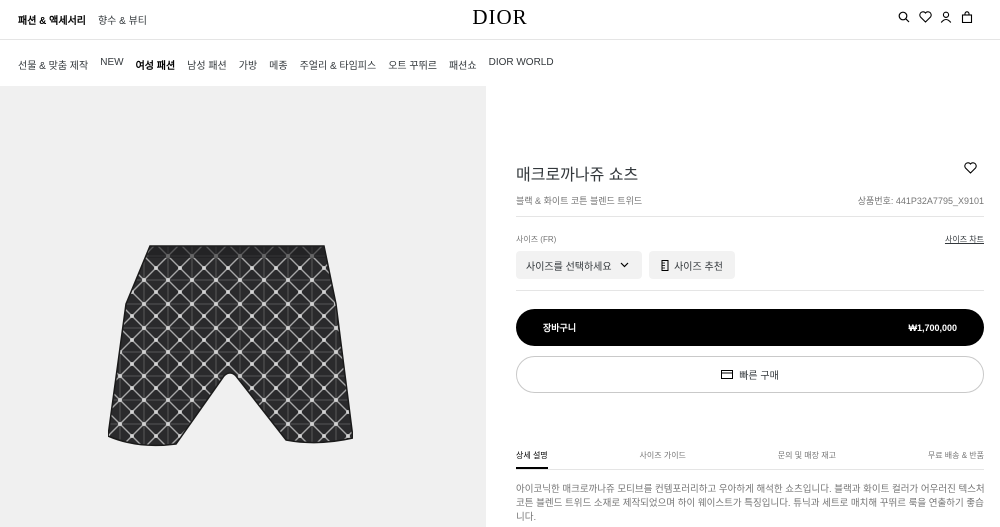 The width and height of the screenshot is (1000, 527). I want to click on quick-buy-button: 빠른 구매, so click(750, 374).